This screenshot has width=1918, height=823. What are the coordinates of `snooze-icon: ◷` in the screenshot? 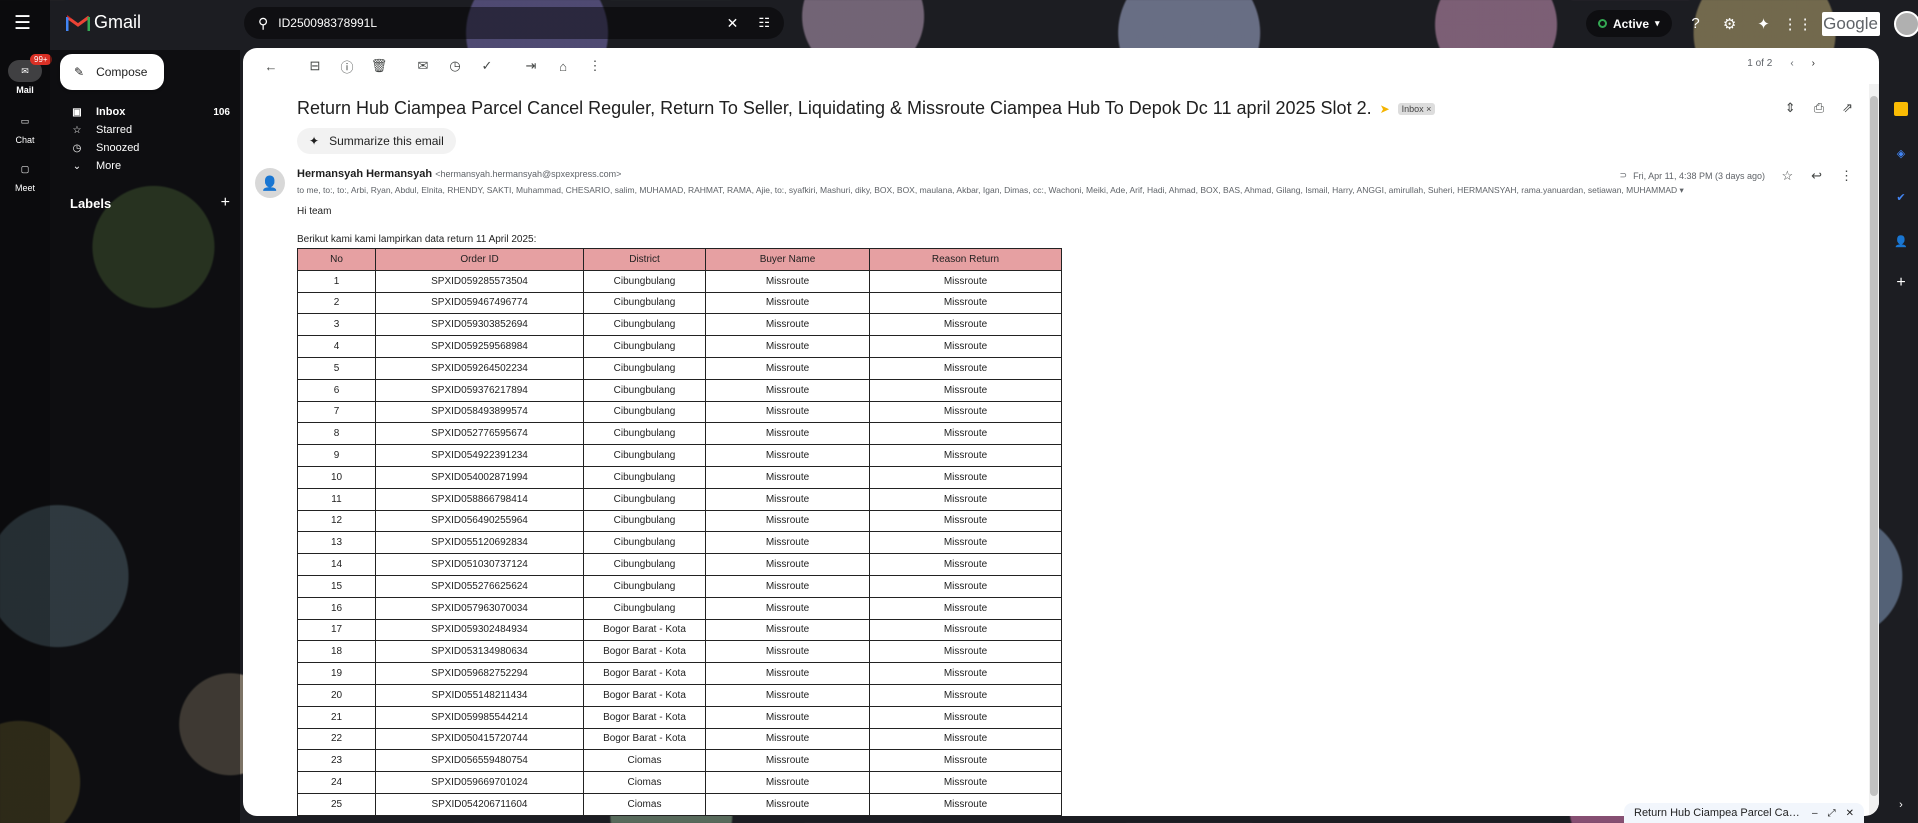 It's located at (455, 66).